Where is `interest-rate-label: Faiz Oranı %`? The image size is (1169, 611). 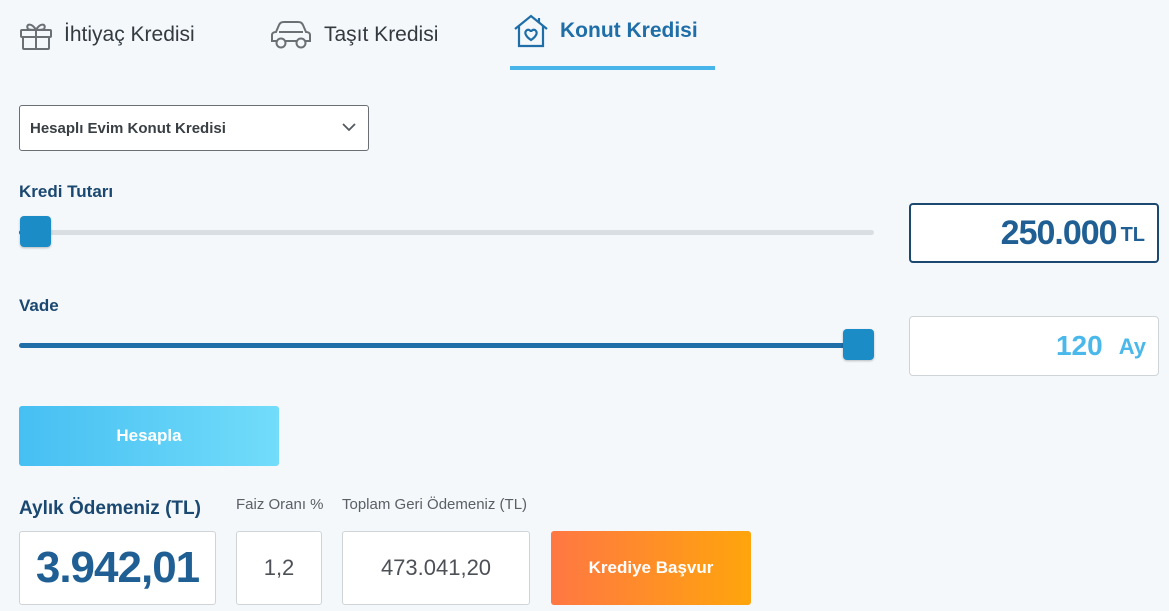 interest-rate-label: Faiz Oranı % is located at coordinates (280, 504).